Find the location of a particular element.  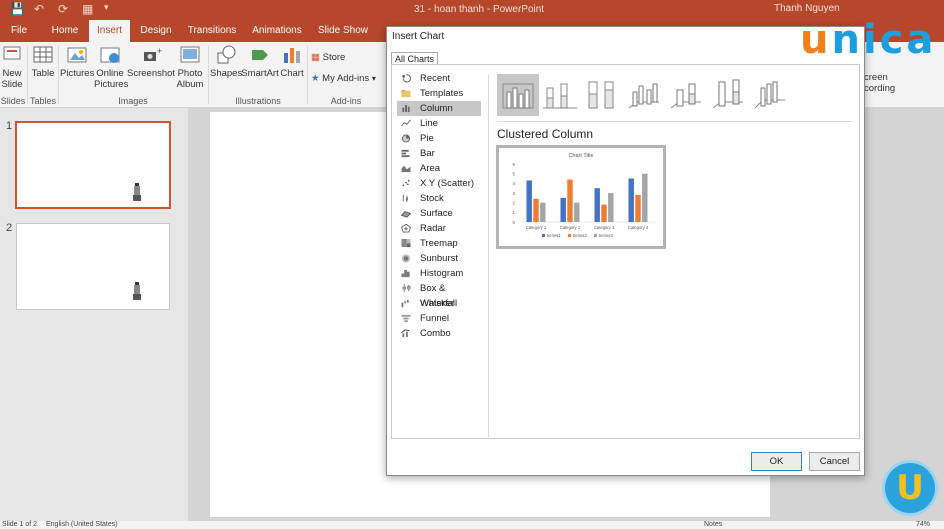

pictures-button: Pictures is located at coordinates (77, 61).